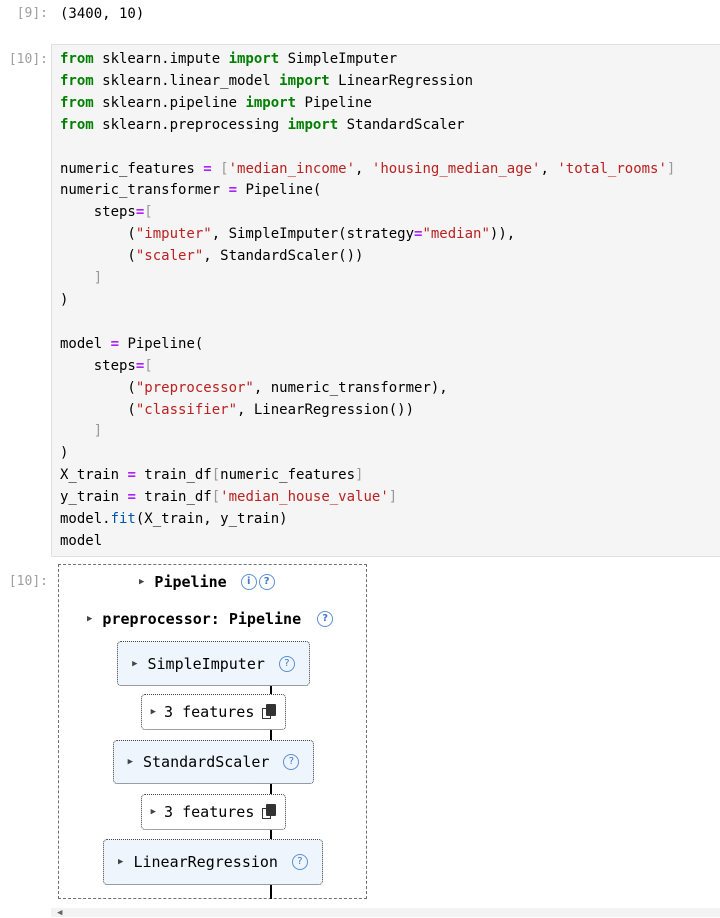 The height and width of the screenshot is (918, 720). What do you see at coordinates (32, 13) in the screenshot?
I see `output-prompt-9: [9]:` at bounding box center [32, 13].